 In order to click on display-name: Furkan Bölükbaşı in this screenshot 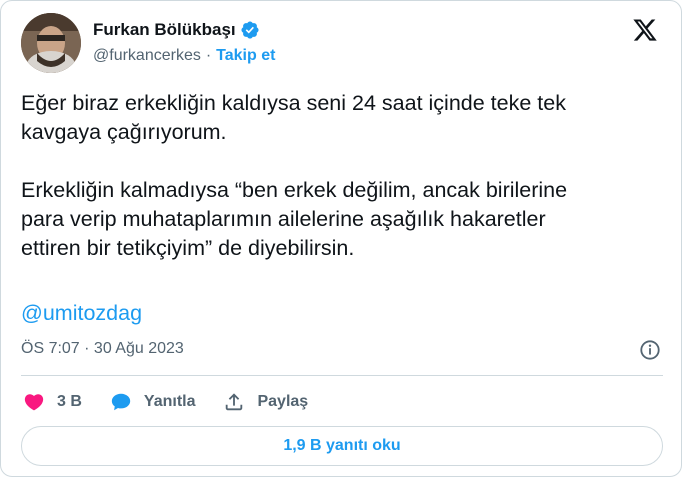, I will do `click(164, 30)`.